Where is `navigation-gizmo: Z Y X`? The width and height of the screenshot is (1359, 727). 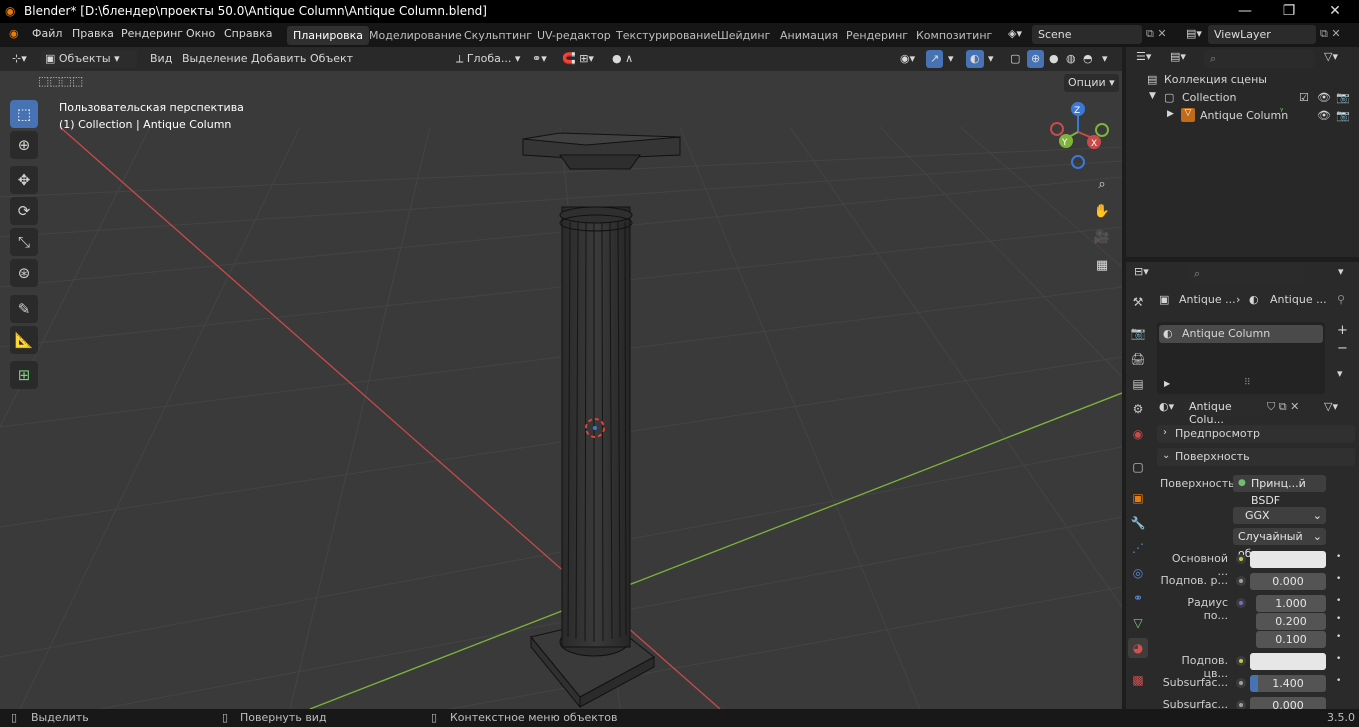 navigation-gizmo: Z Y X is located at coordinates (1077, 134).